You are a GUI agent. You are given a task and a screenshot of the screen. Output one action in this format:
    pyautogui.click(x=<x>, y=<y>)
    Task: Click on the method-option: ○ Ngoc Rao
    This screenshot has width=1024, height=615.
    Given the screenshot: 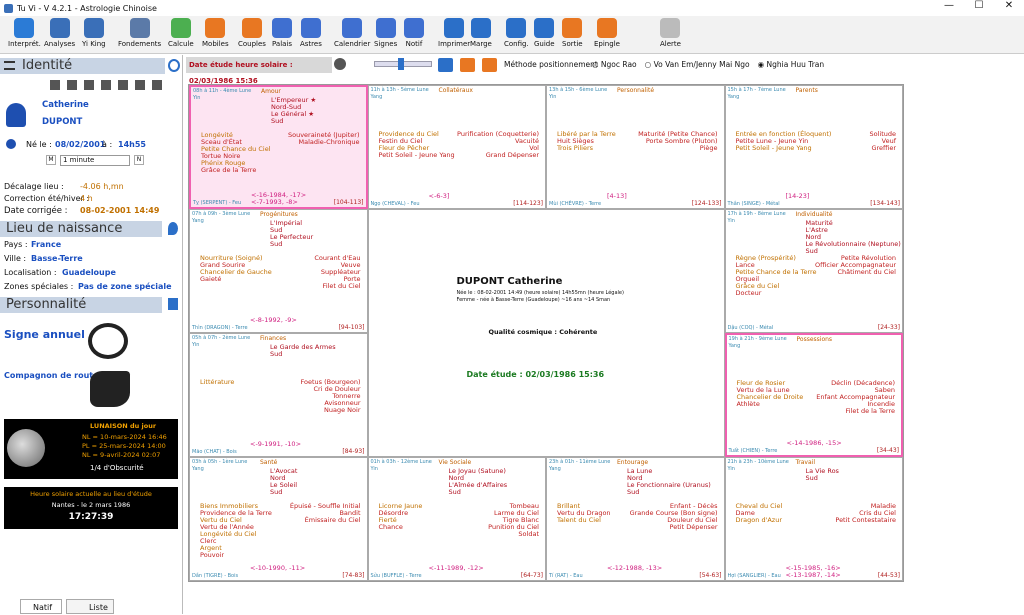 What is the action you would take?
    pyautogui.click(x=614, y=64)
    